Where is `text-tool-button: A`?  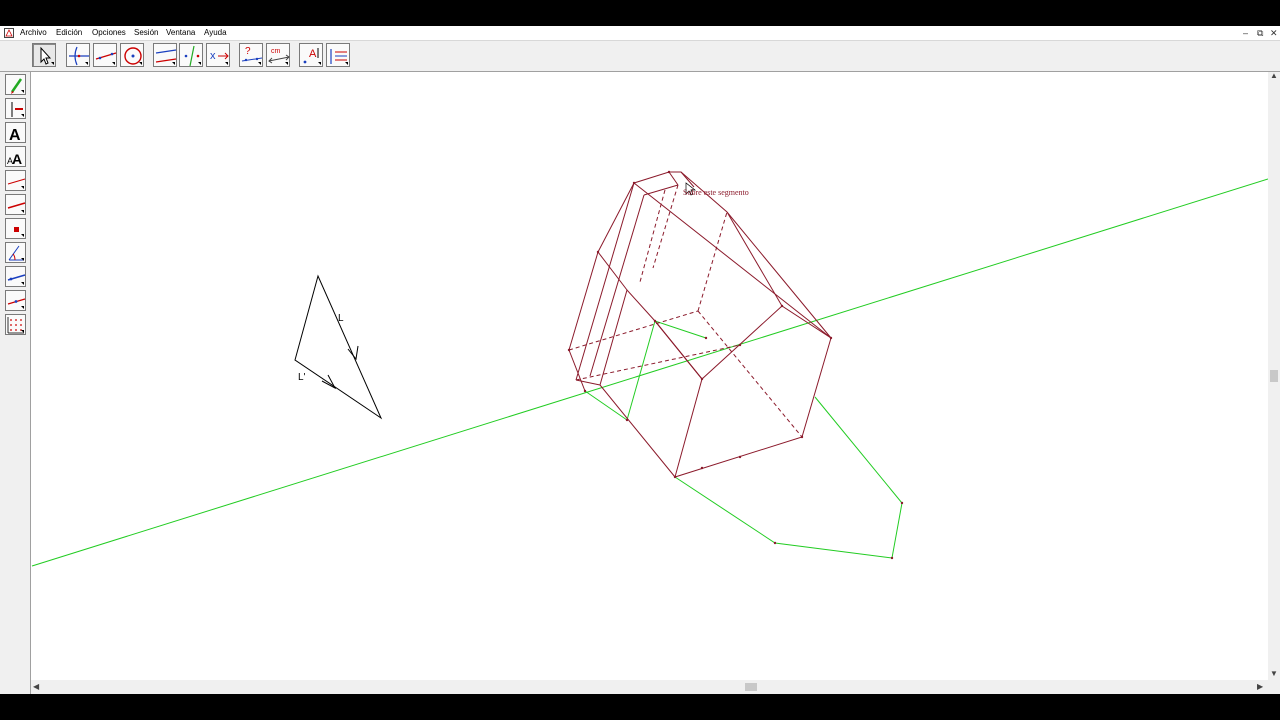
text-tool-button: A is located at coordinates (15, 133).